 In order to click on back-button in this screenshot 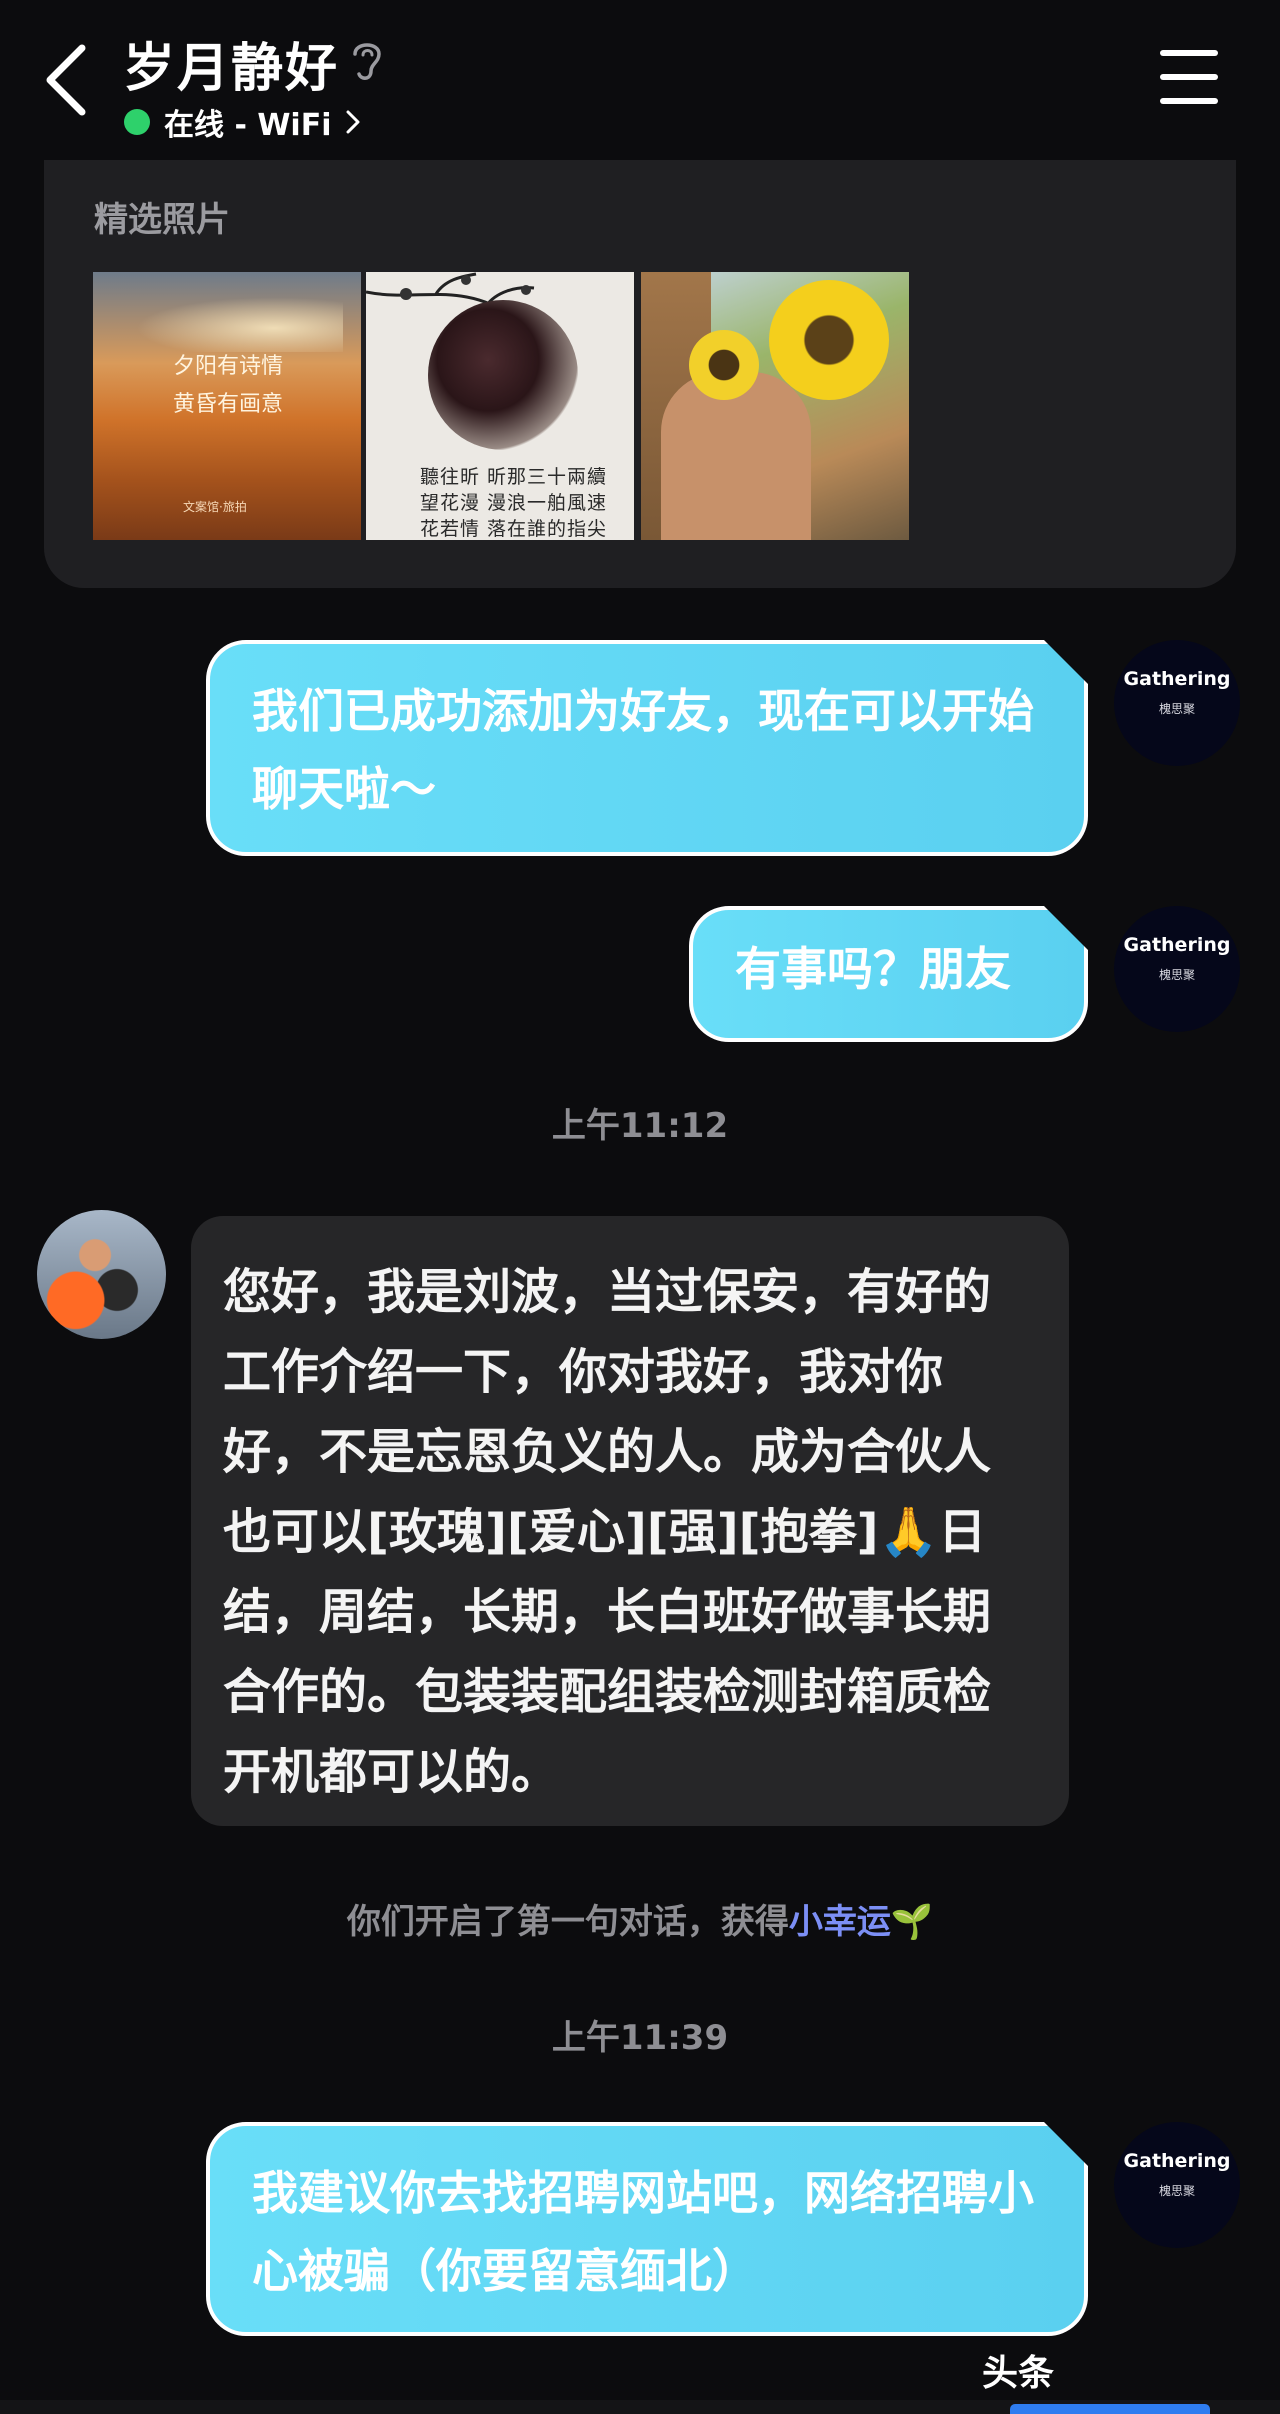, I will do `click(68, 80)`.